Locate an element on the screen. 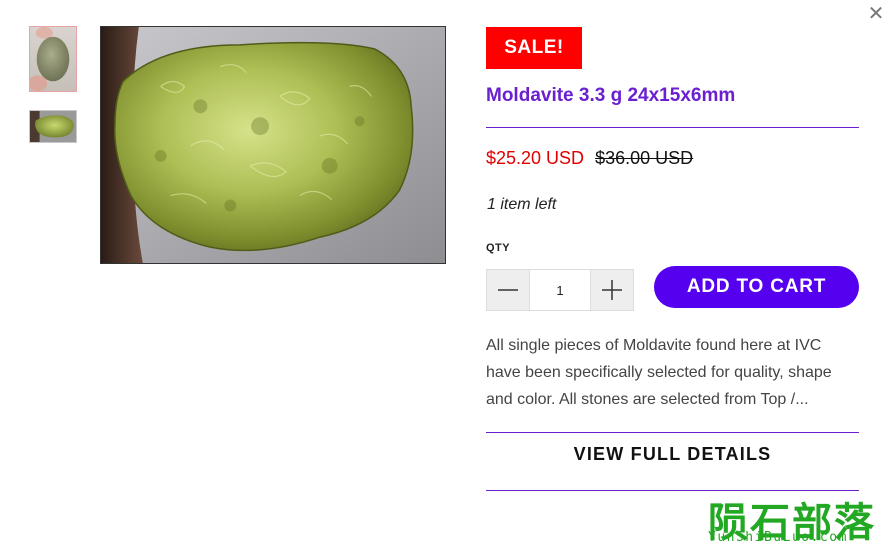 The height and width of the screenshot is (554, 892). minus-icon is located at coordinates (508, 290).